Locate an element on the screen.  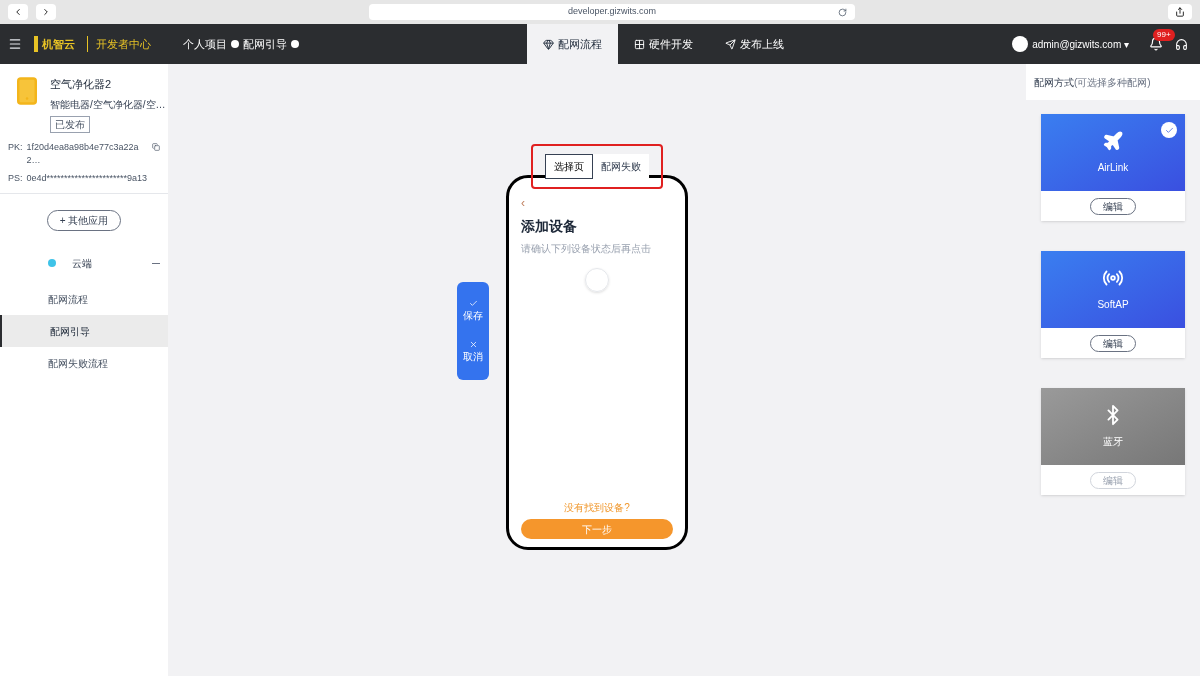
key-label: PS: is located at coordinates (15, 178).